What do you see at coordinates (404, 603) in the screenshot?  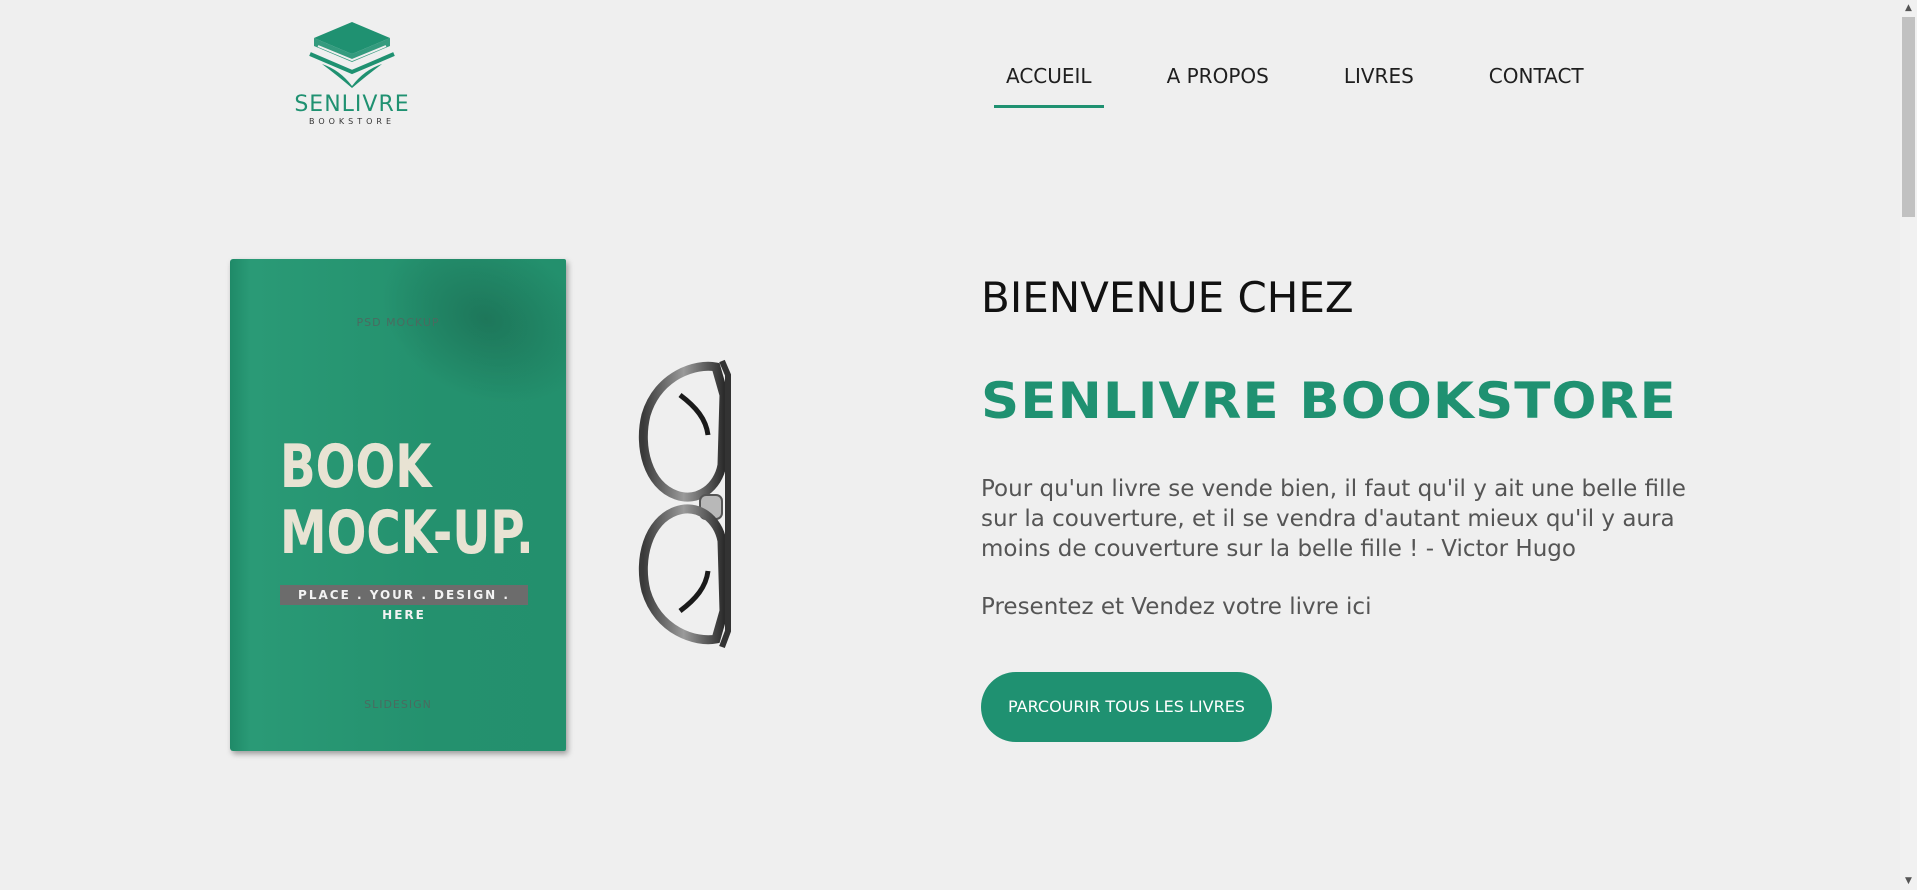 I see `book-cover-strip: PLACE . YOUR . DESIGN . HERE` at bounding box center [404, 603].